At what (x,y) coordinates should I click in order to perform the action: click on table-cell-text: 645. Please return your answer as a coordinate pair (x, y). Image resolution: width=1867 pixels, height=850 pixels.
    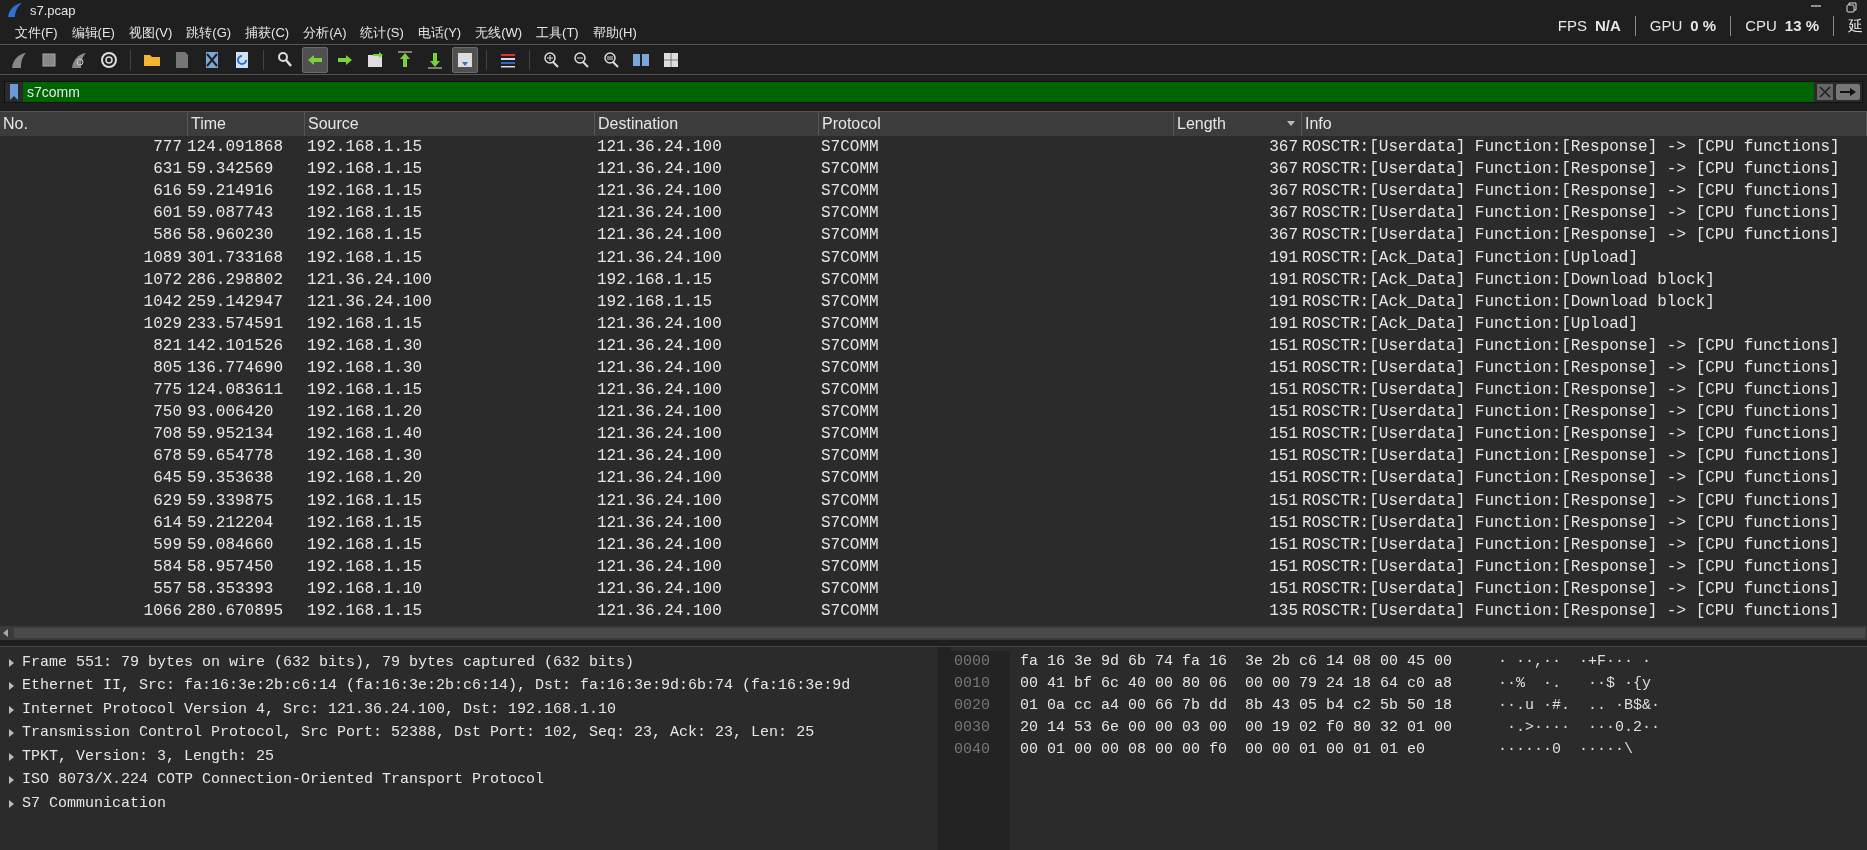
    Looking at the image, I should click on (167, 479).